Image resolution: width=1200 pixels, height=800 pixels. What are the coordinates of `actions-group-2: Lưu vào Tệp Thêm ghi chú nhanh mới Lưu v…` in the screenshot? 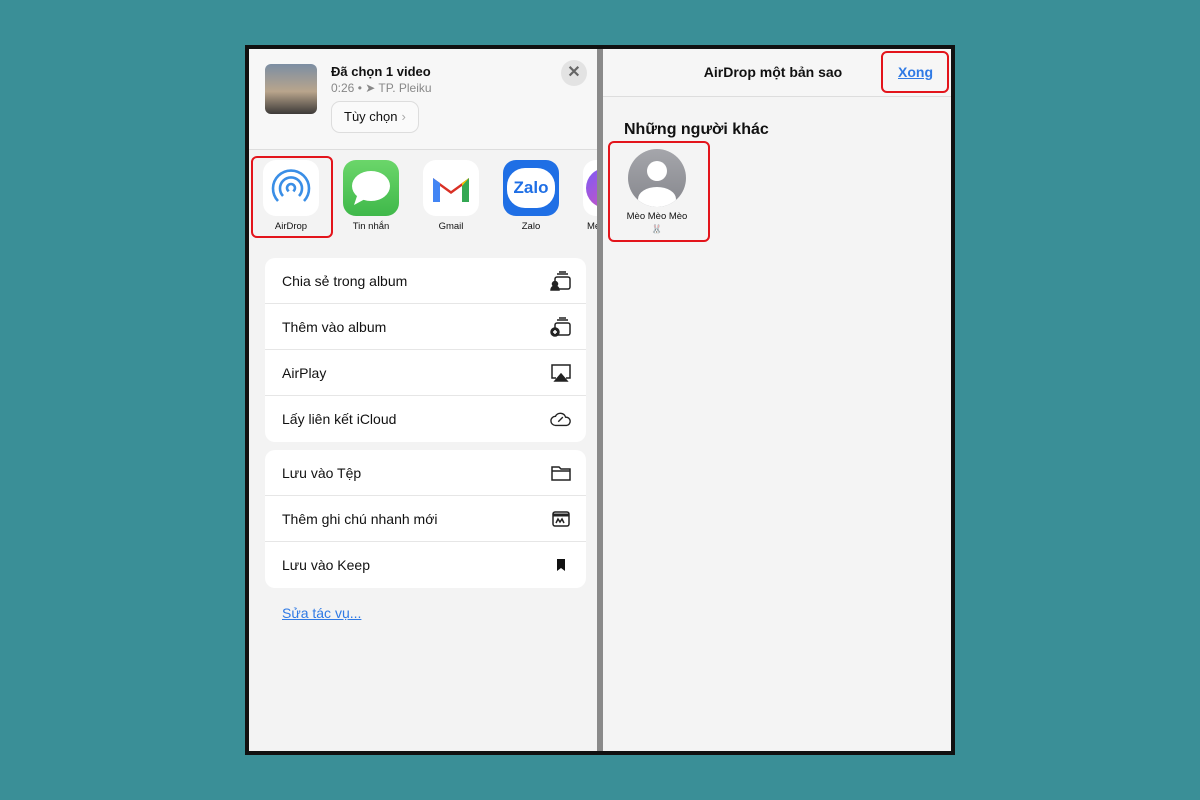 It's located at (425, 519).